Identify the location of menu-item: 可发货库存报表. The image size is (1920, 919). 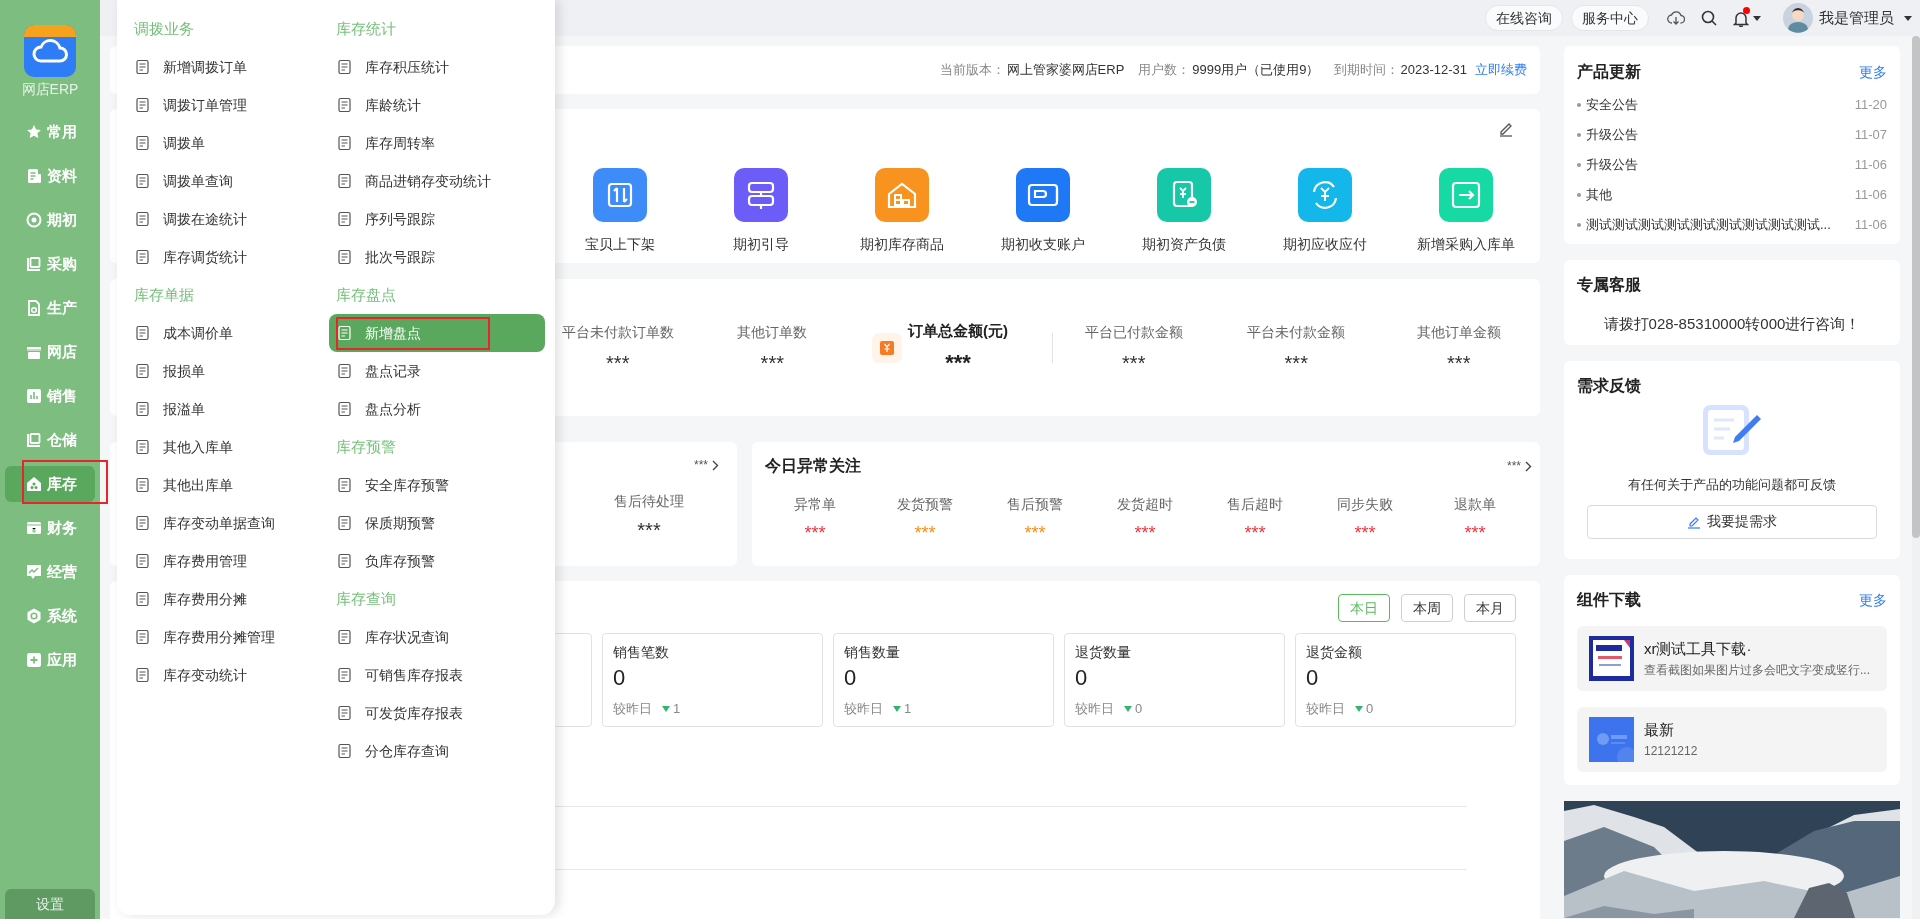
(437, 713).